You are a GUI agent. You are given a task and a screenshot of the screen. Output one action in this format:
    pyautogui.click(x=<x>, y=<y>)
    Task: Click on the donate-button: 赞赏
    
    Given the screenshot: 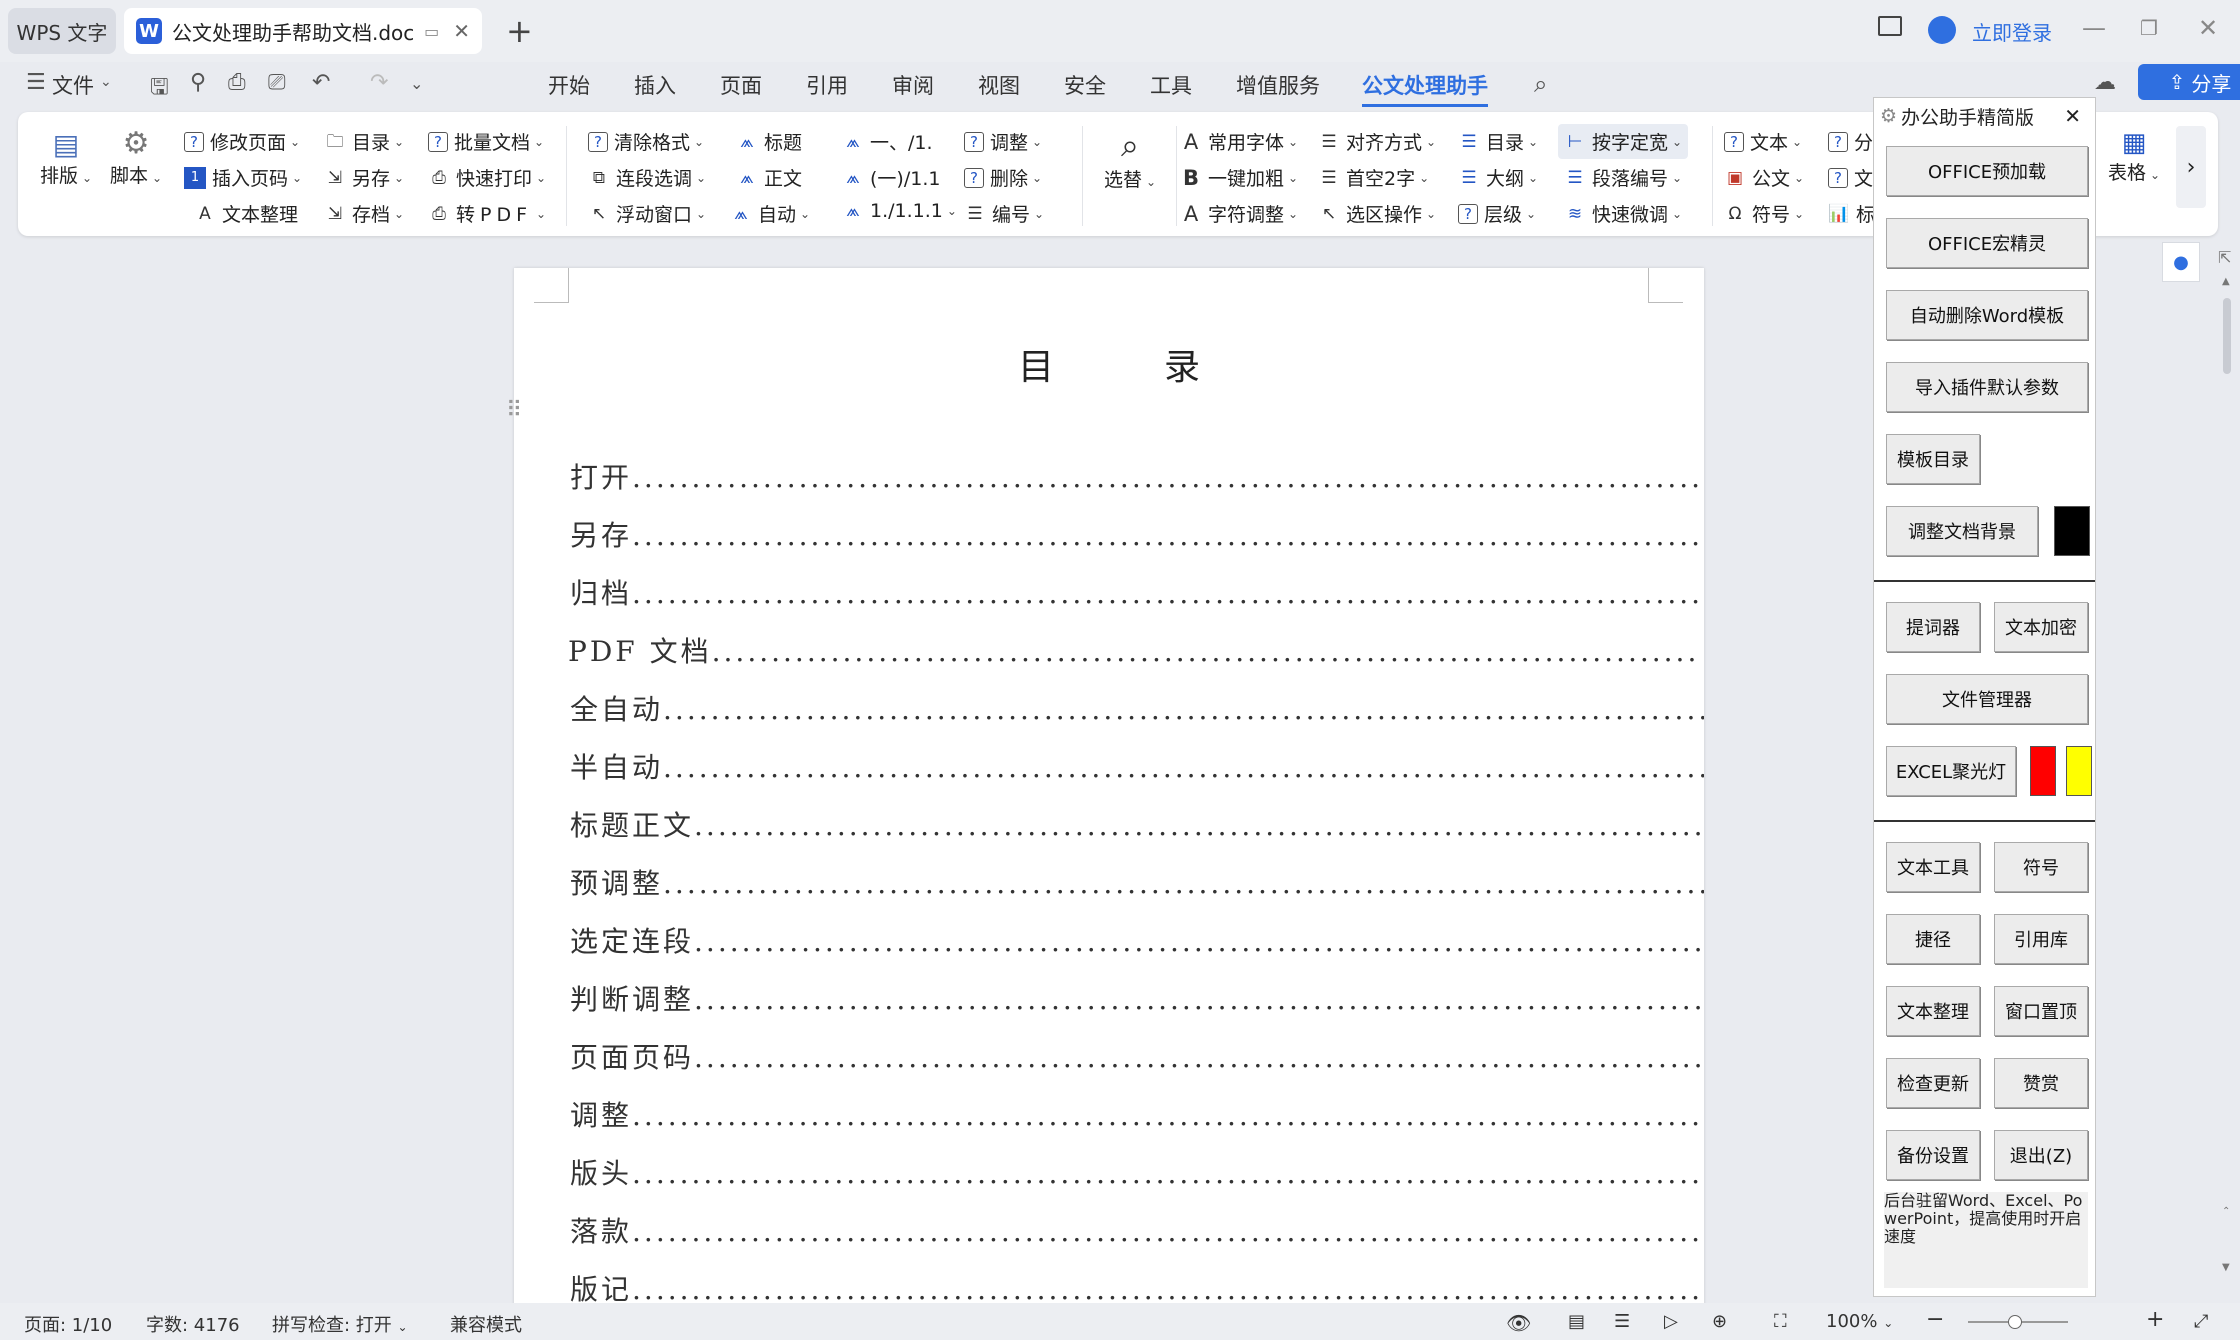 What is the action you would take?
    pyautogui.click(x=2041, y=1083)
    